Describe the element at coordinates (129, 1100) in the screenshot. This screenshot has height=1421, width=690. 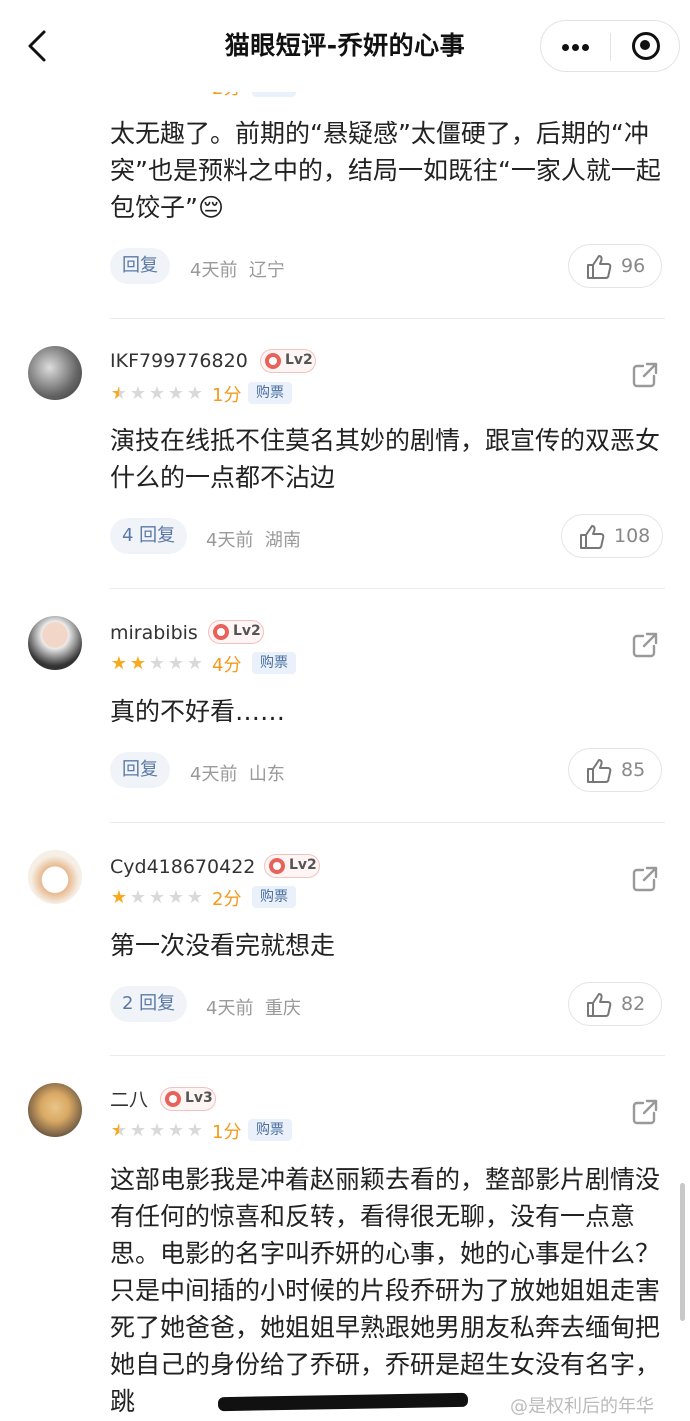
I see `username: 二八` at that location.